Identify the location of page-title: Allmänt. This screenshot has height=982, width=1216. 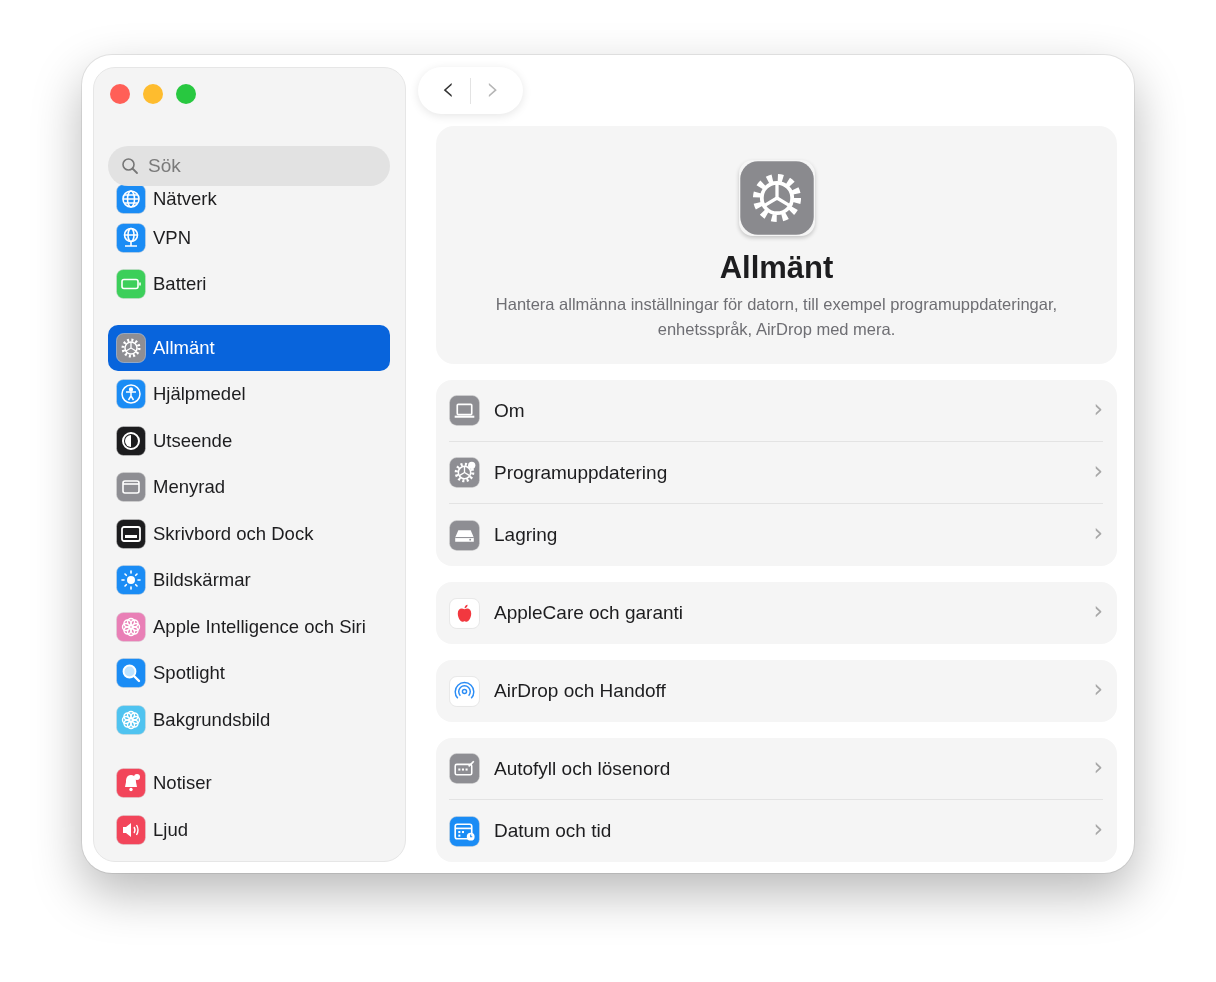
(776, 268).